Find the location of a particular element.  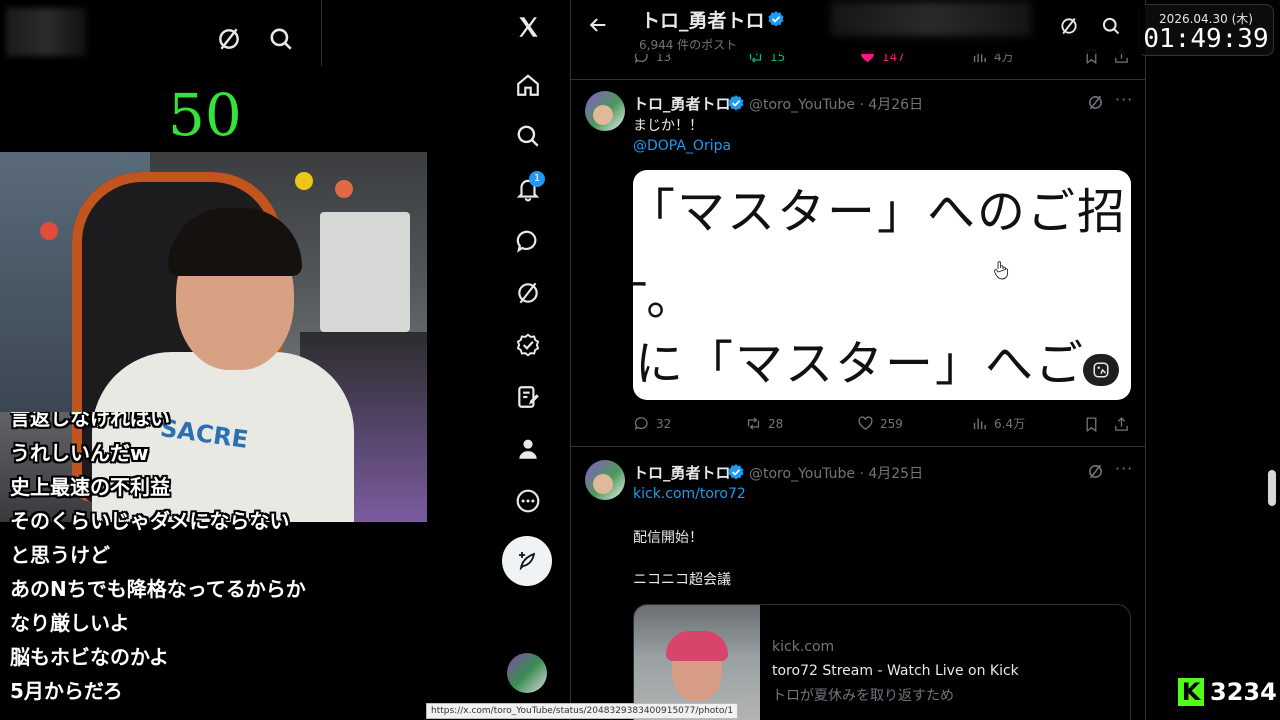

messages-icon is located at coordinates (528, 241).